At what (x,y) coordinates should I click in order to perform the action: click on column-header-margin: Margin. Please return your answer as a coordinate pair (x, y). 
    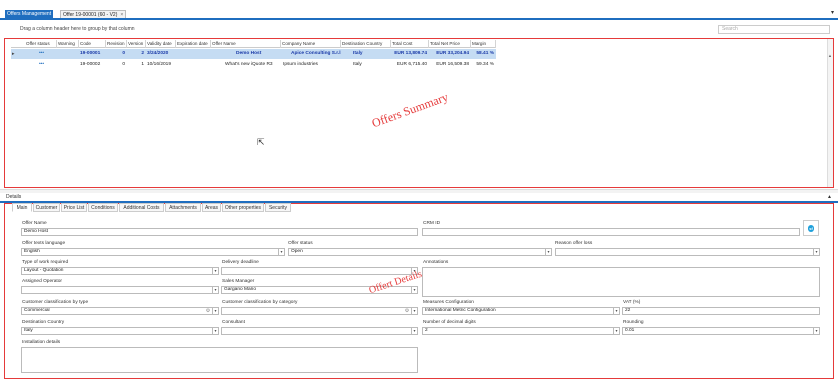
    Looking at the image, I should click on (483, 44).